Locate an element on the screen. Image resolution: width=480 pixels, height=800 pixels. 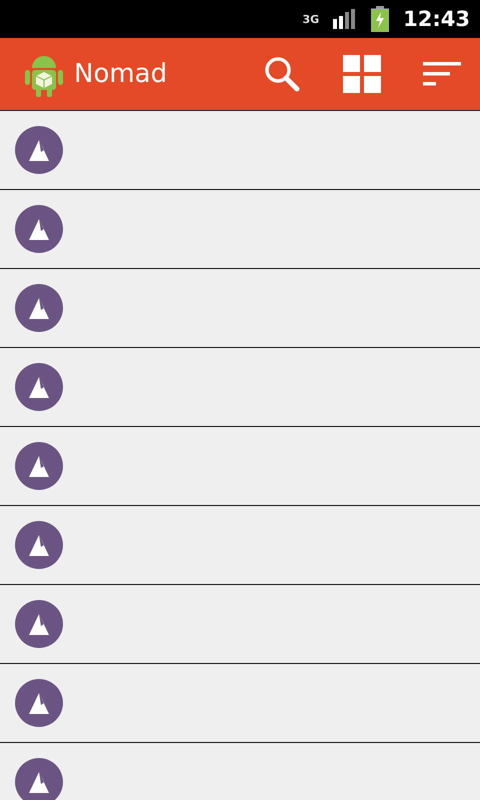
app-title: Nomad is located at coordinates (121, 74).